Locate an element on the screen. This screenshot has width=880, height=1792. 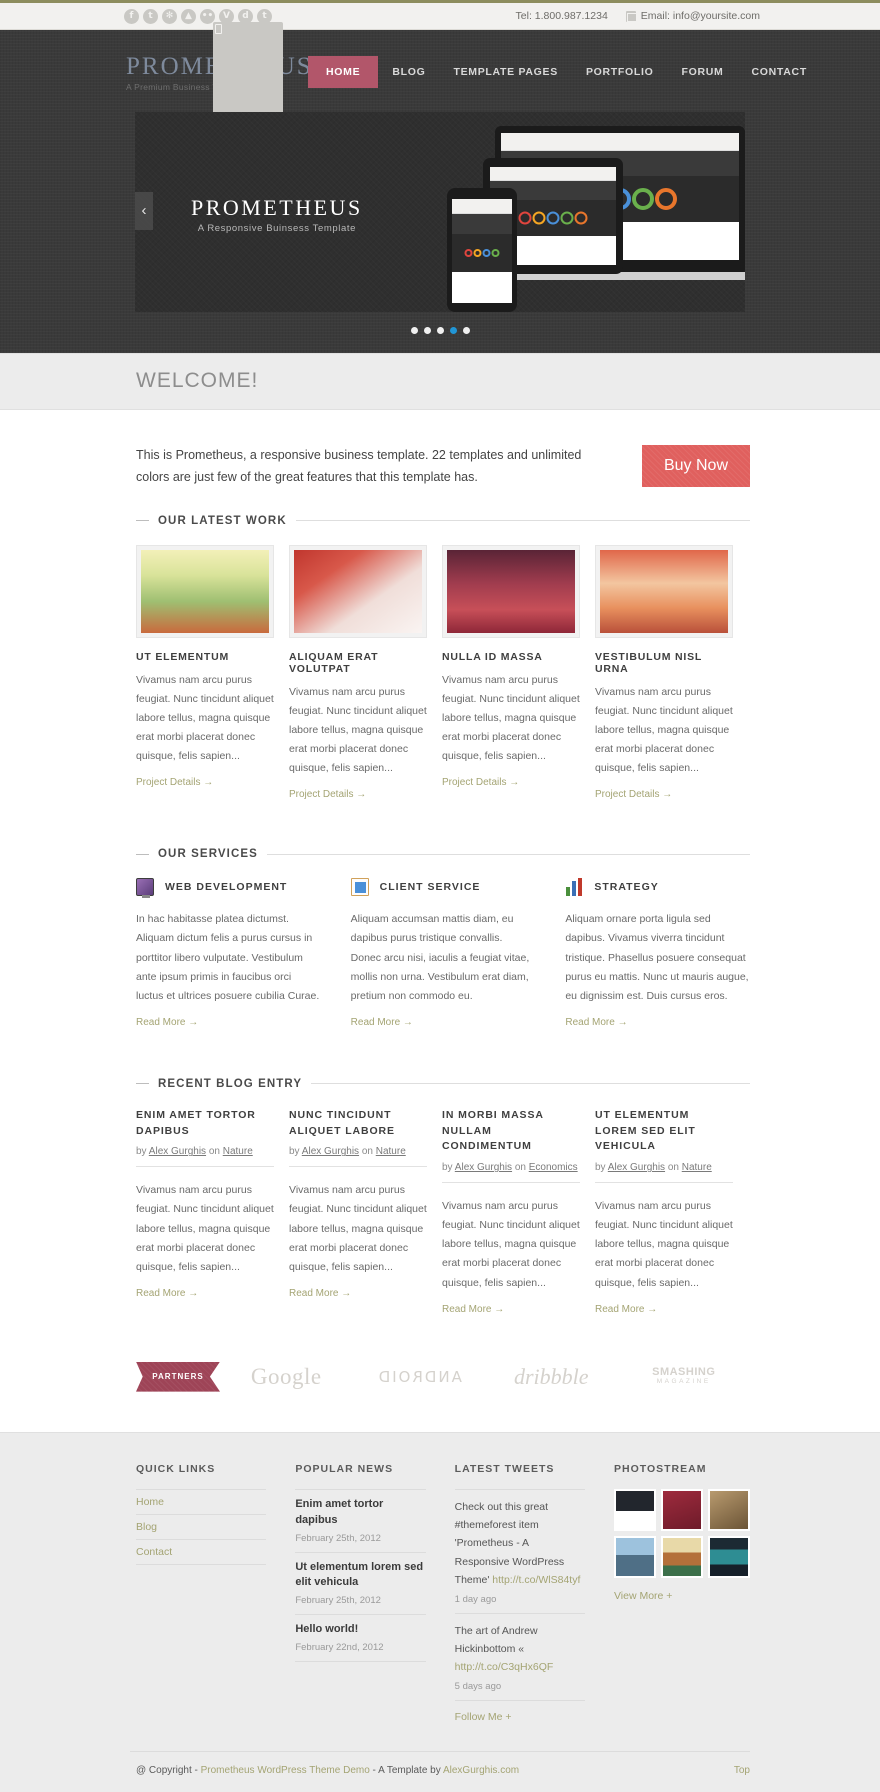
footer-link-home: Home is located at coordinates (201, 1501).